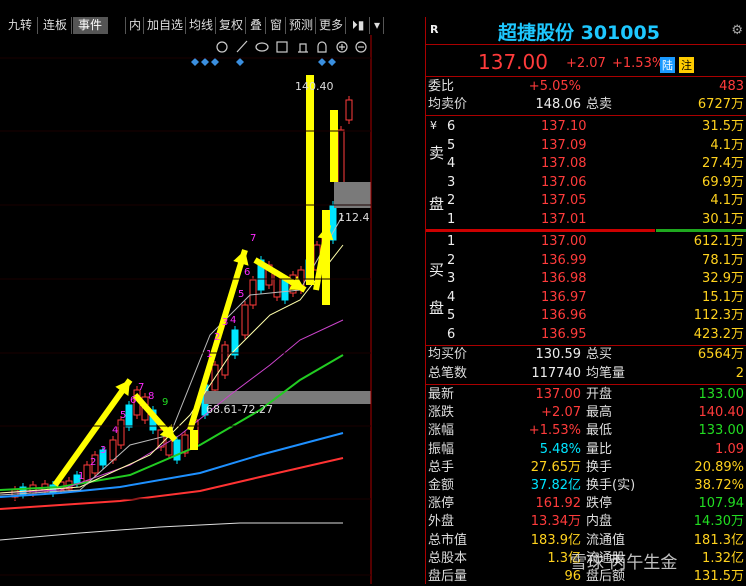 The height and width of the screenshot is (586, 746). What do you see at coordinates (599, 431) in the screenshot?
I see `stat-row-label2: 最低` at bounding box center [599, 431].